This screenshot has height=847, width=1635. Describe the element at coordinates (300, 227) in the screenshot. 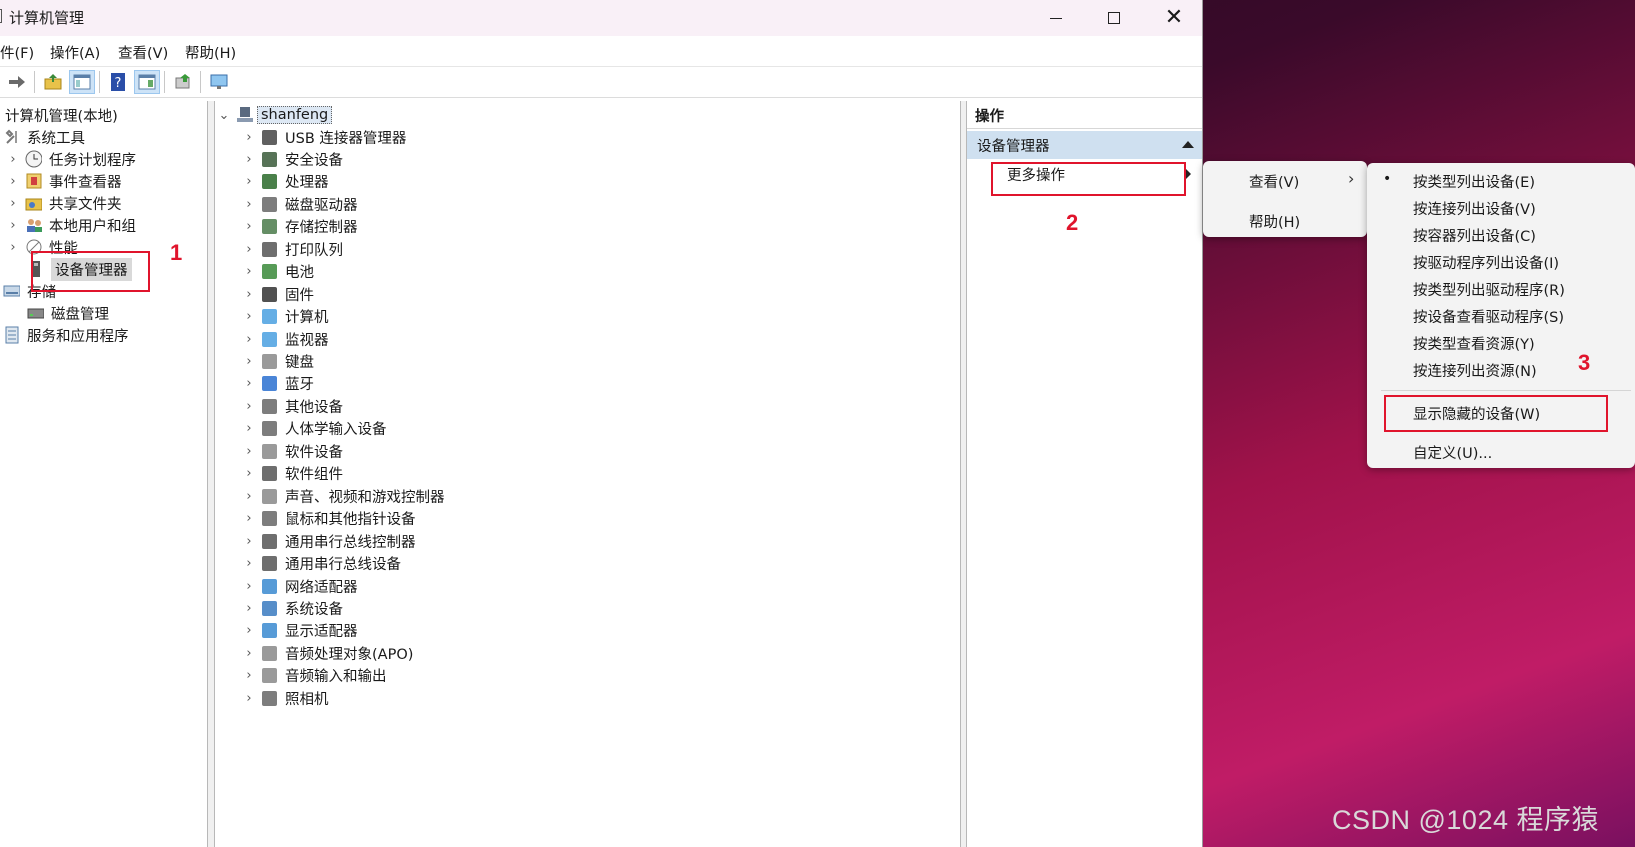

I see `device-category-item: › 存储控制器` at that location.